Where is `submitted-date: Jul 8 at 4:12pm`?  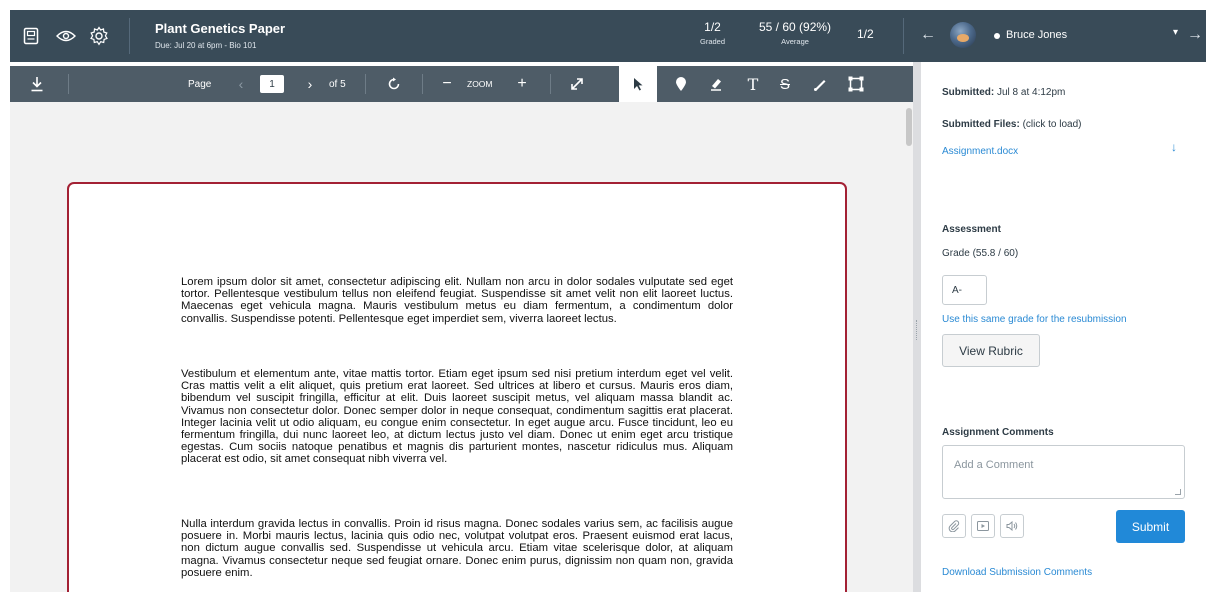 submitted-date: Jul 8 at 4:12pm is located at coordinates (1031, 92).